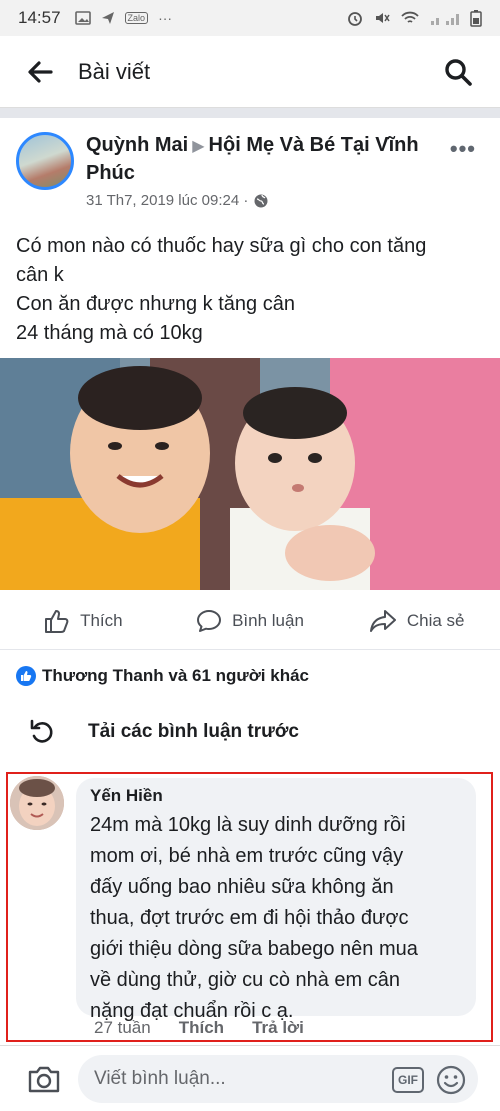 The image size is (500, 1111). What do you see at coordinates (136, 18) in the screenshot?
I see `zalo-icon: Zalo` at bounding box center [136, 18].